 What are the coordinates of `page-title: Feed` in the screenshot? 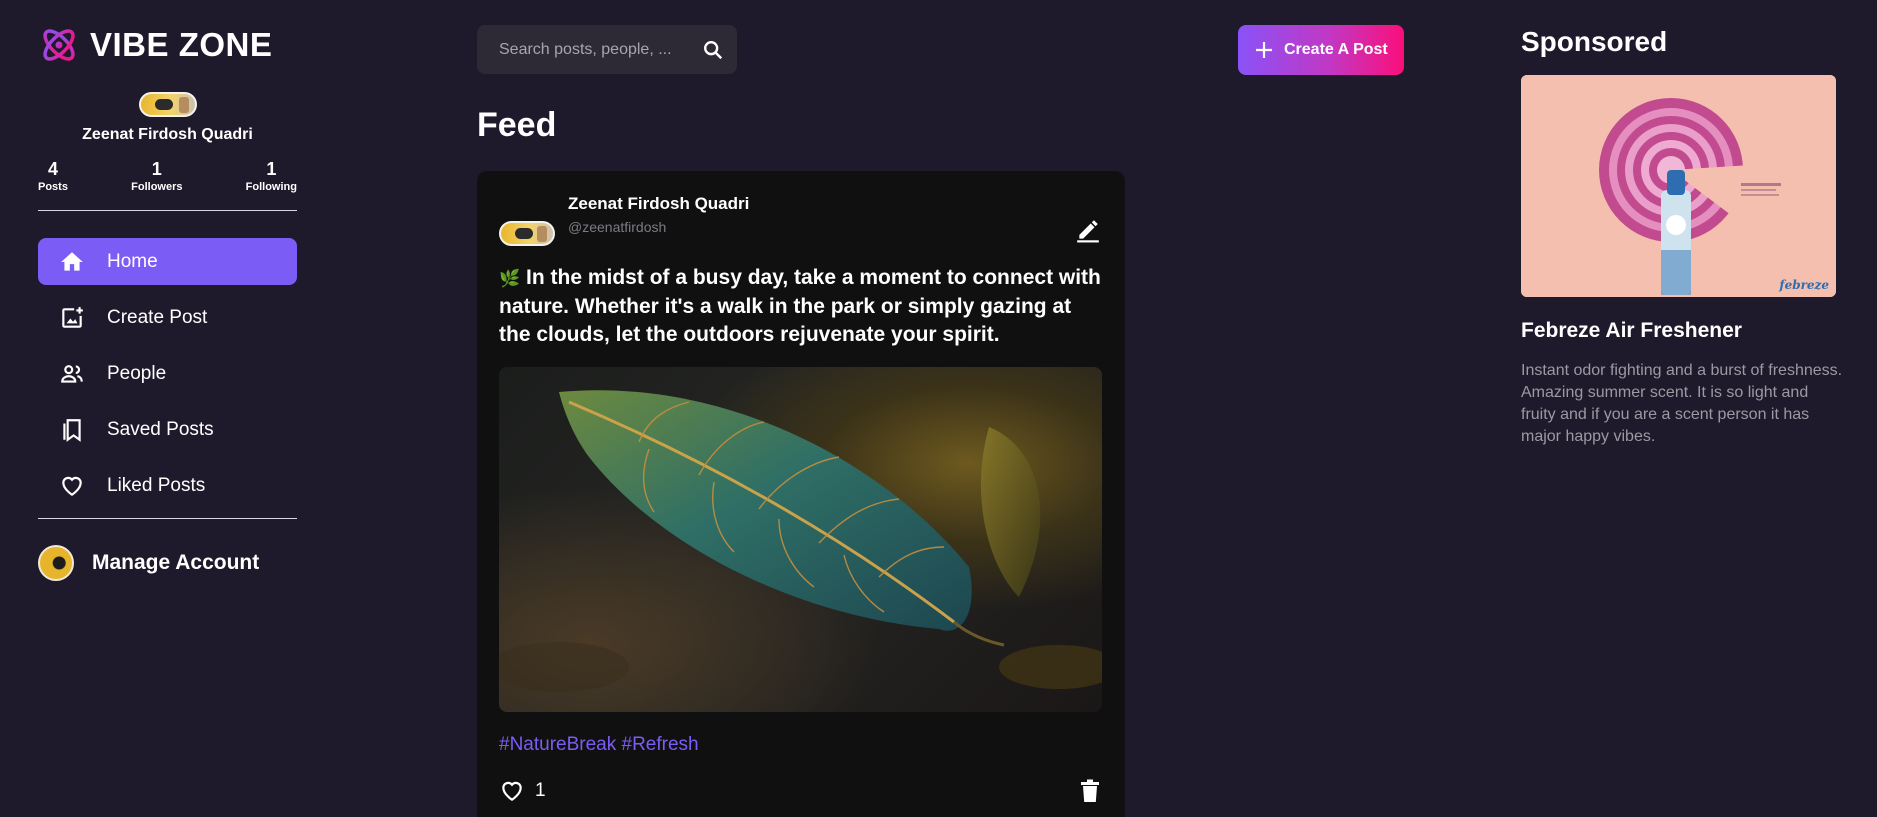 It's located at (517, 125).